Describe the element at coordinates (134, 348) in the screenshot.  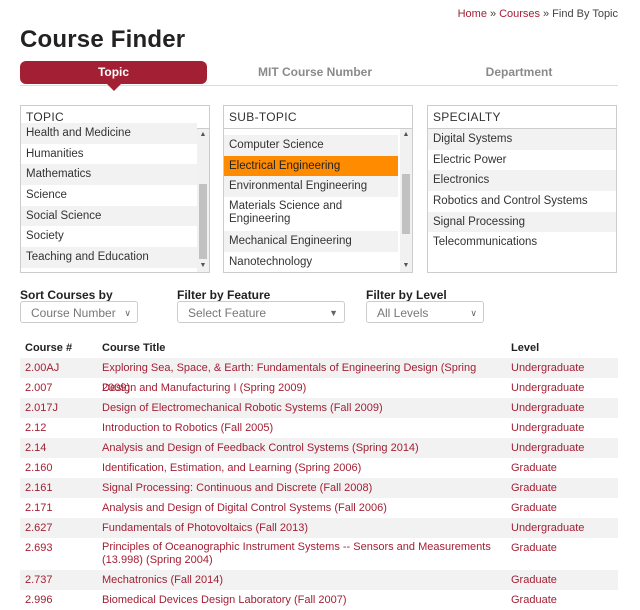
I see `col-course-title: Course Title` at that location.